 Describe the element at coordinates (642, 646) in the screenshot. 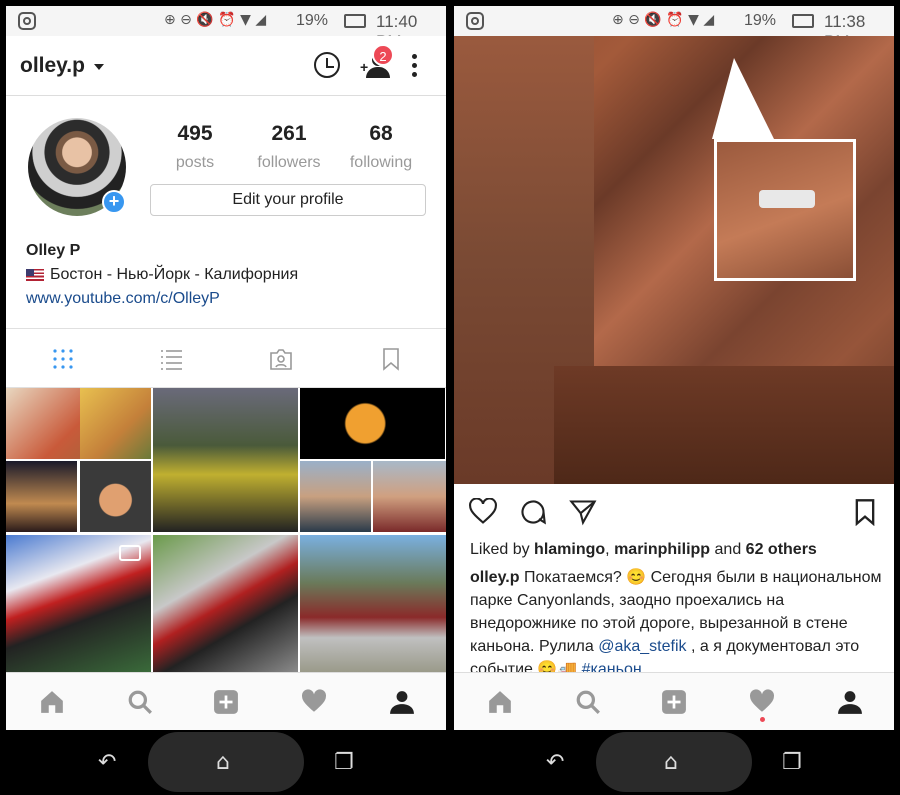

I see `mention-link: @aka_stefik` at that location.